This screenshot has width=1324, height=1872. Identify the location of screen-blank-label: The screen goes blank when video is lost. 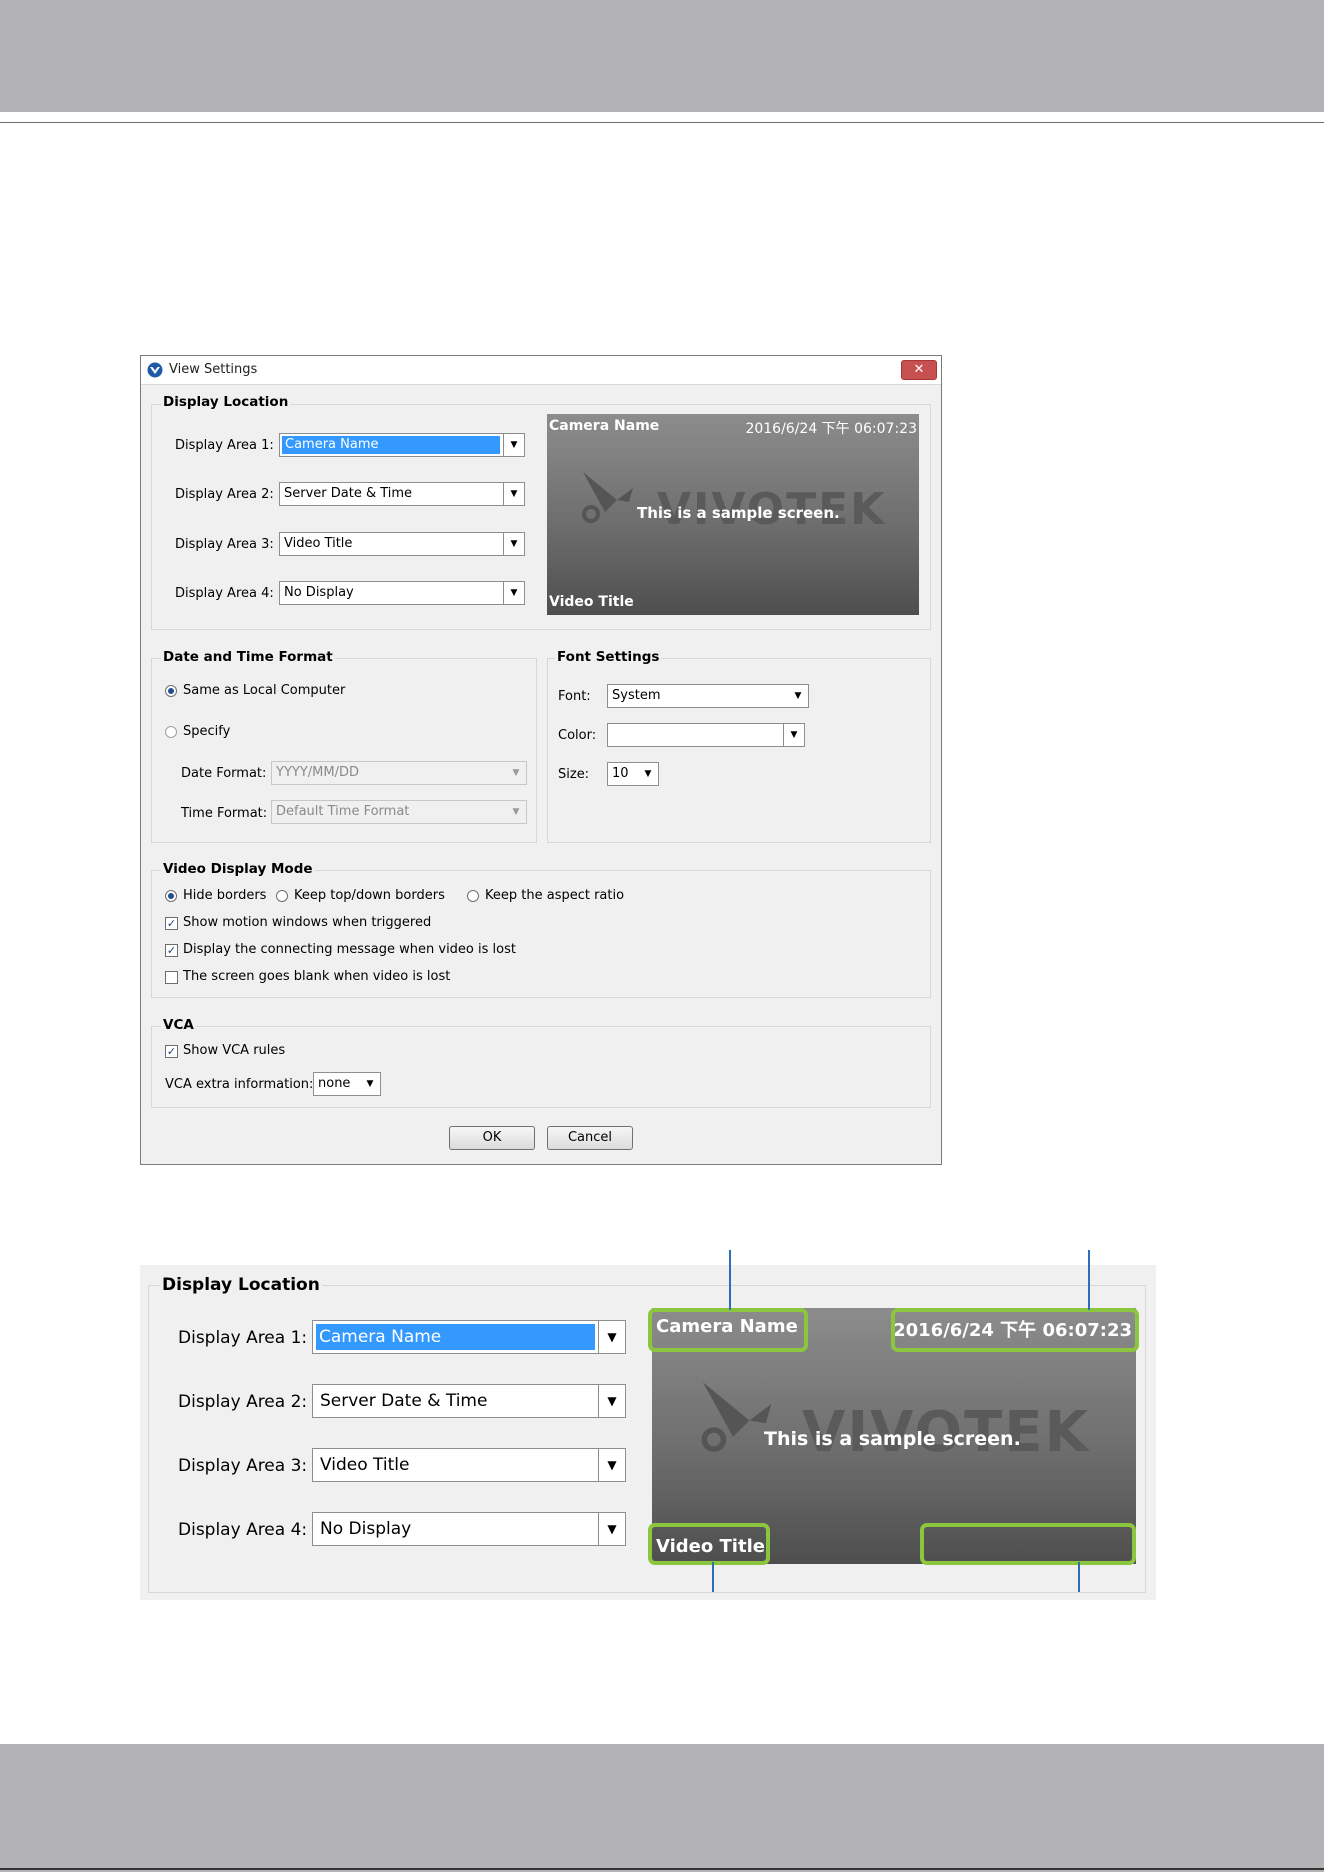
(316, 976).